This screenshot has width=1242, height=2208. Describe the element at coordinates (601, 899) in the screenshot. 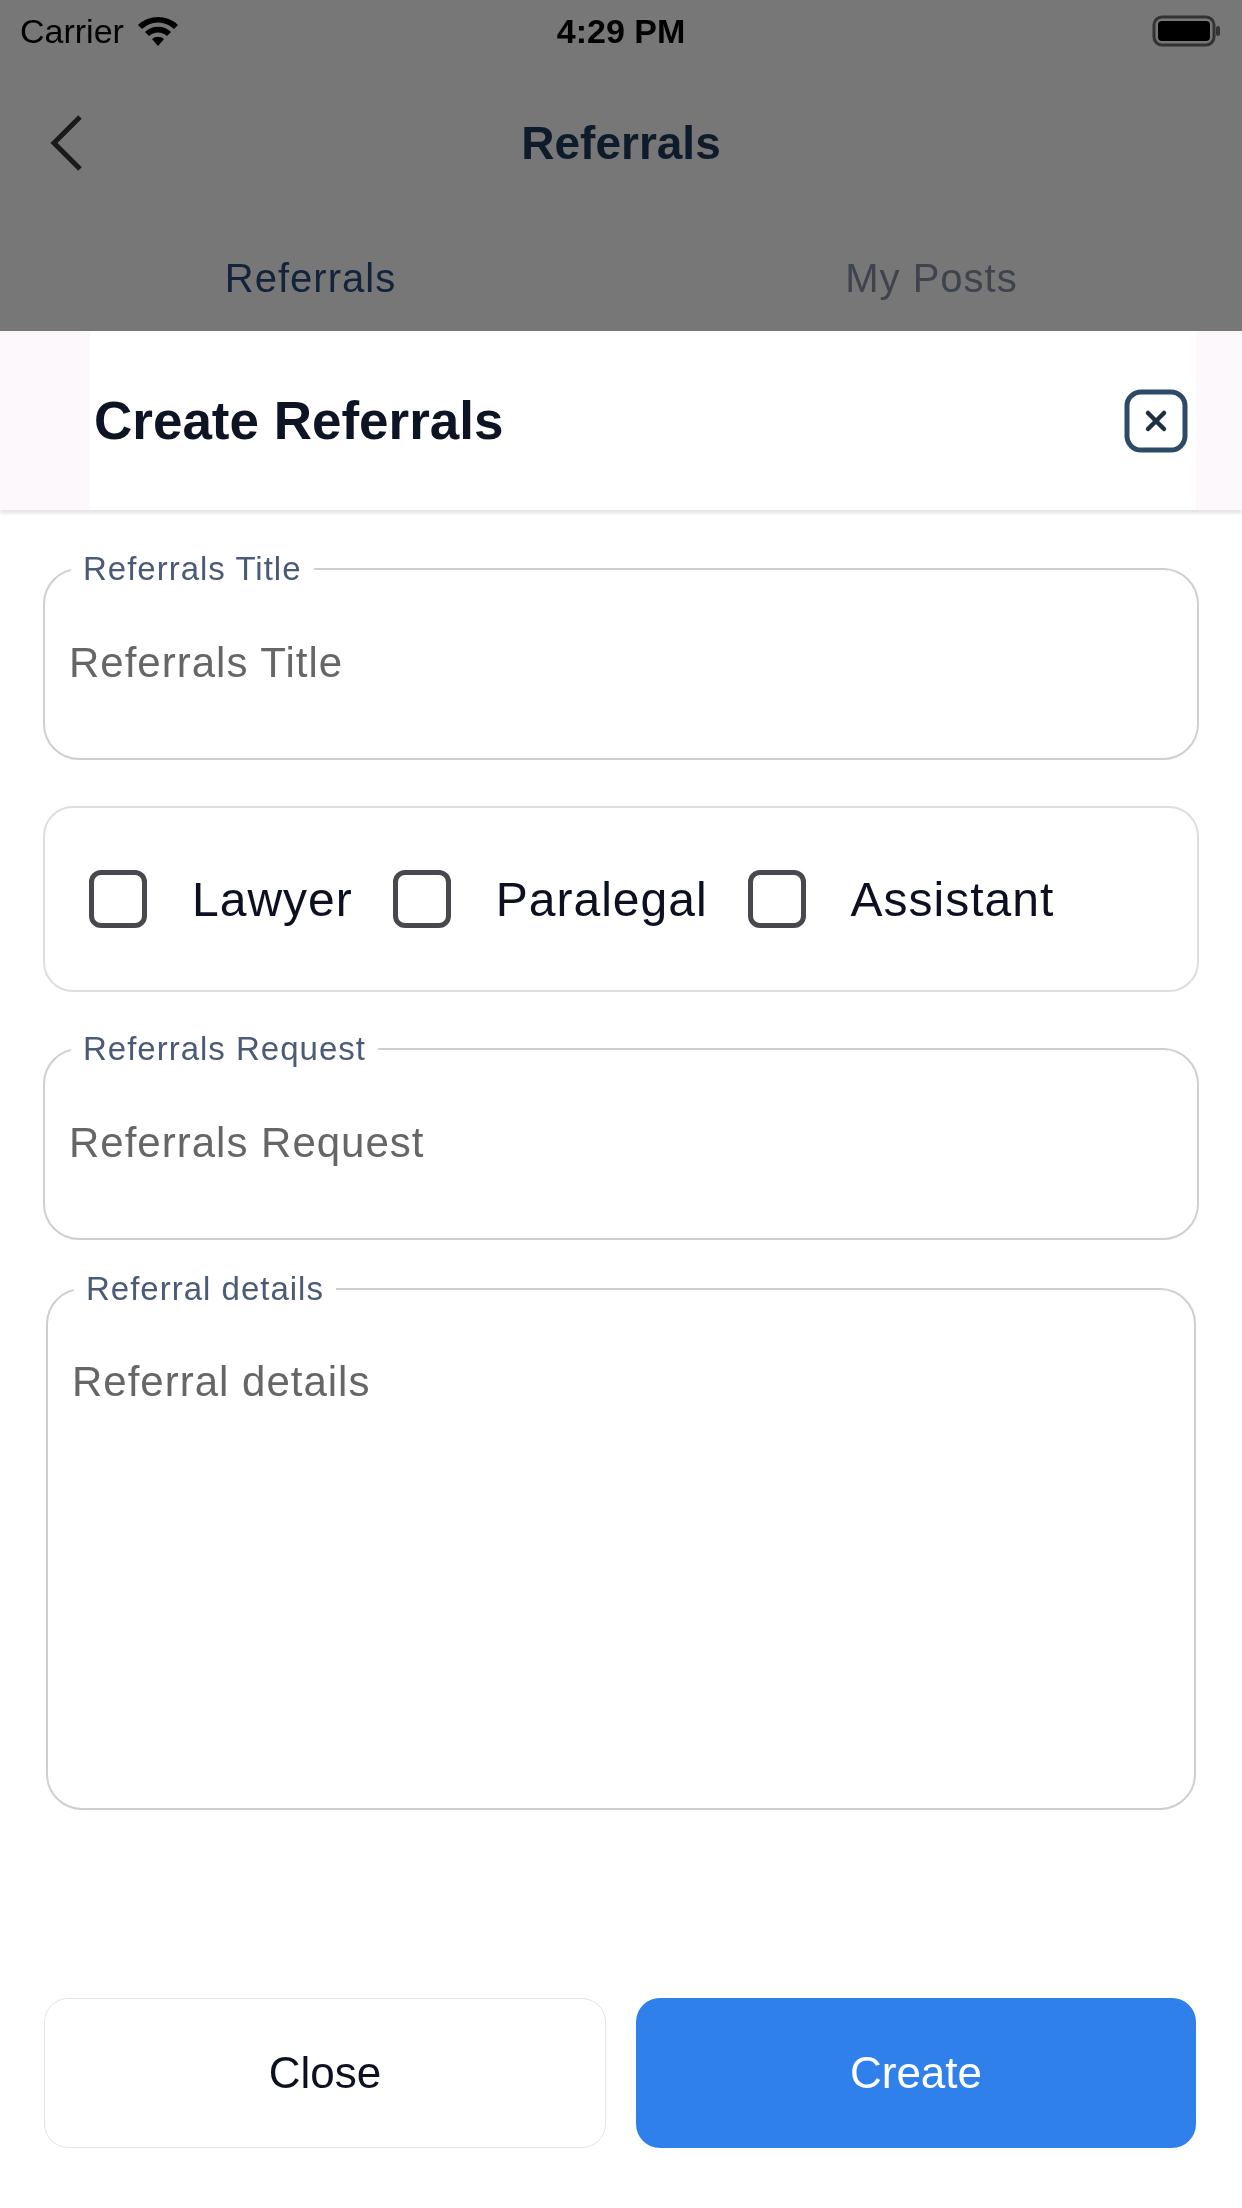

I see `checkbox-label: Paralegal` at that location.